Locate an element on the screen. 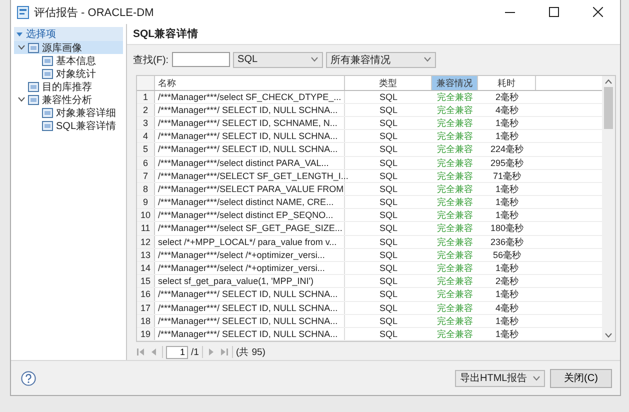 The height and width of the screenshot is (412, 629). table-cell-text: 295毫秒 is located at coordinates (507, 162).